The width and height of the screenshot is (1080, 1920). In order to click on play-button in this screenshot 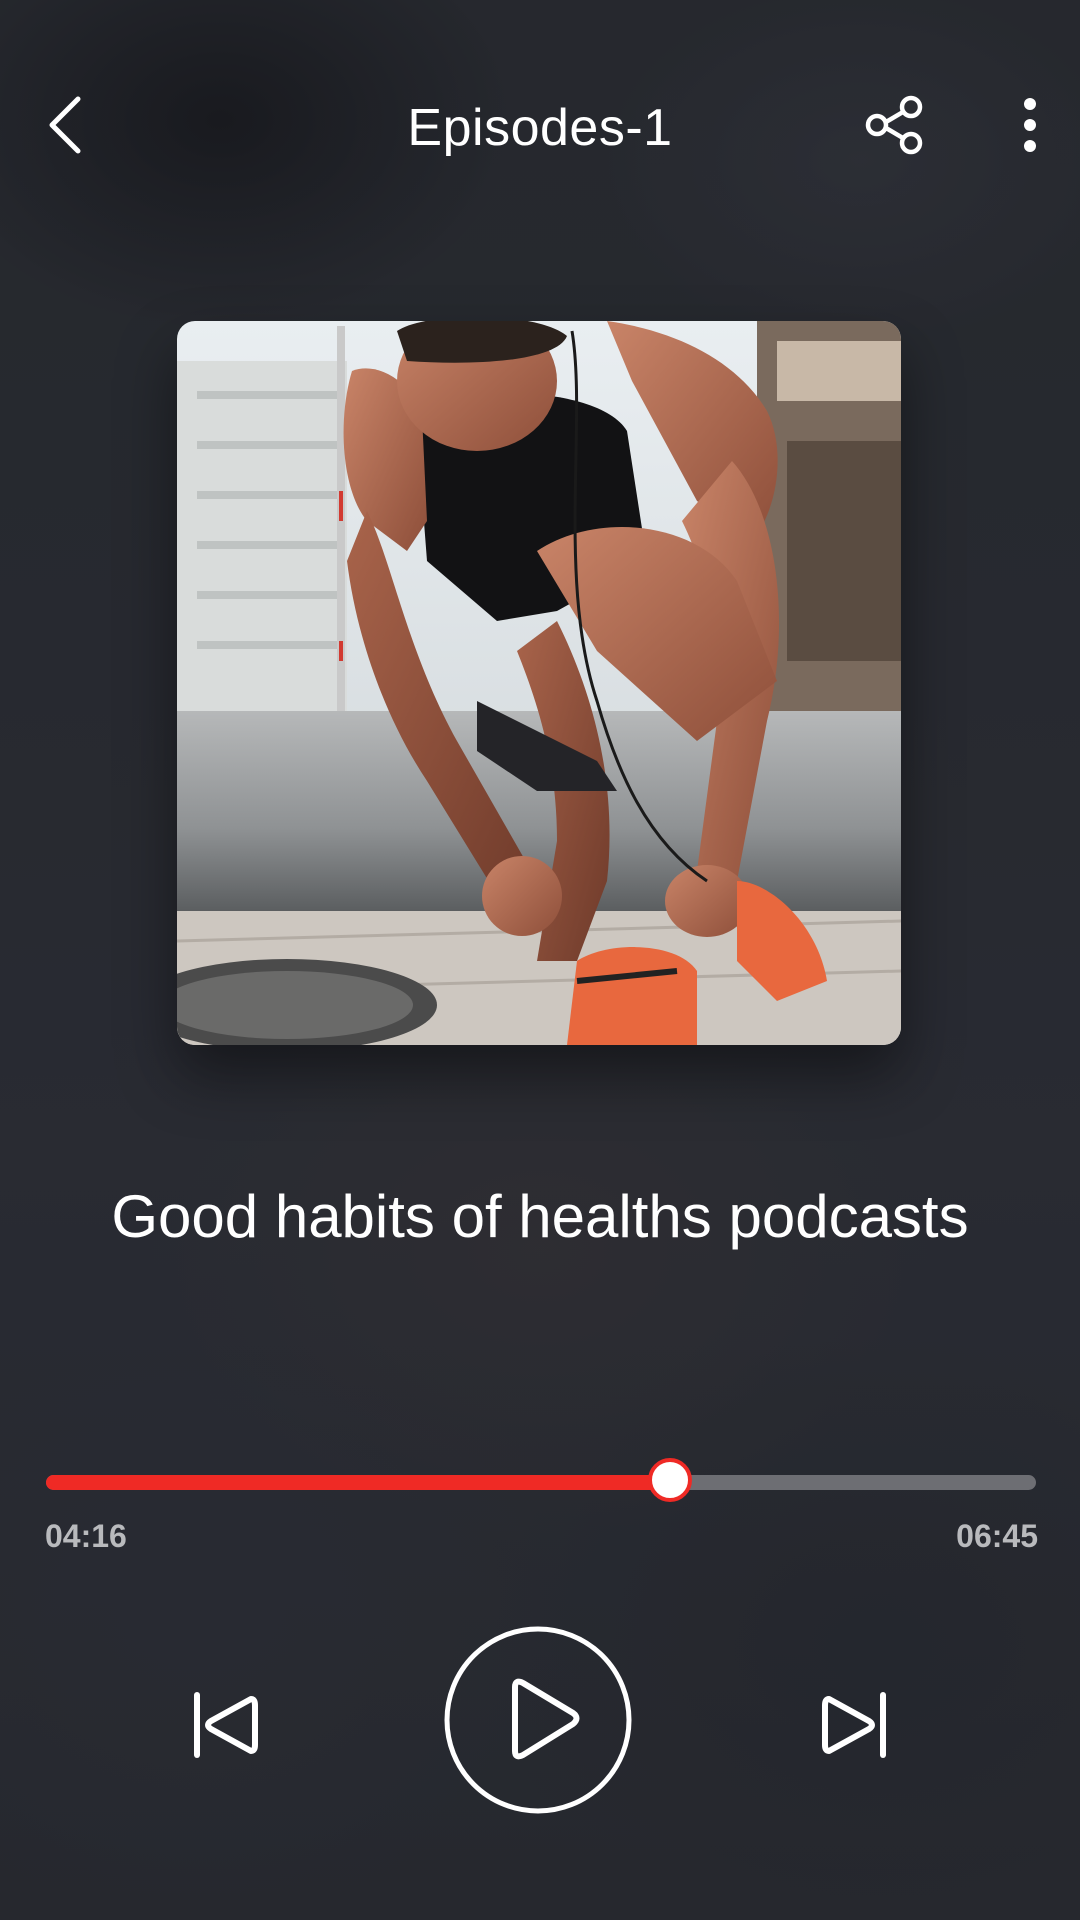, I will do `click(538, 1720)`.